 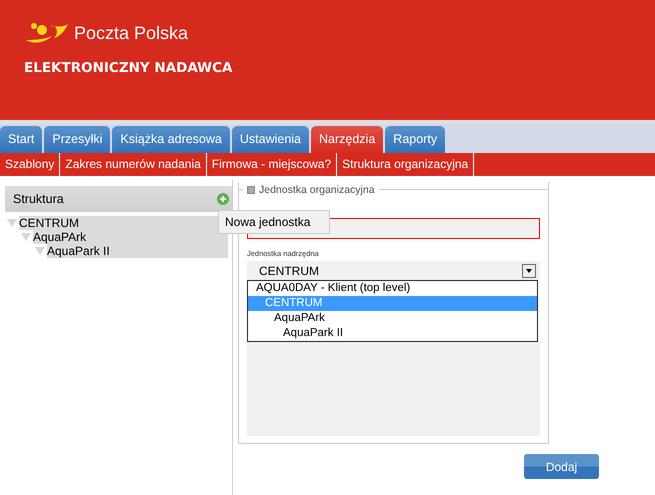 What do you see at coordinates (38, 199) in the screenshot?
I see `sidebar-title: Struktura` at bounding box center [38, 199].